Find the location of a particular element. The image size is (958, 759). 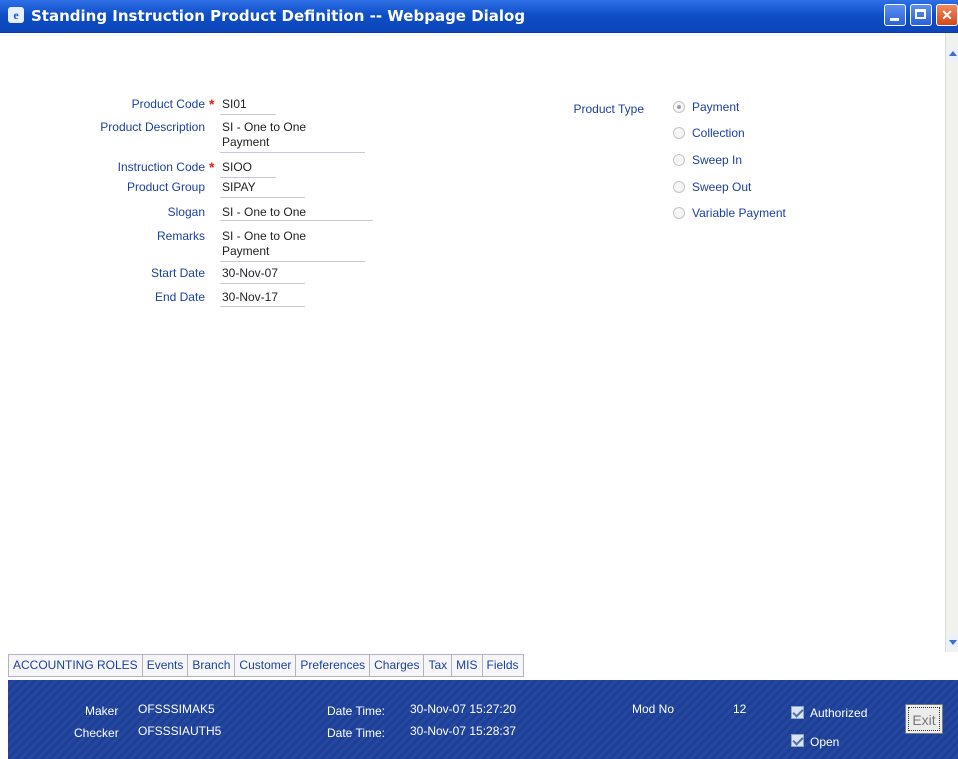

tab-accounting-roles: ACCOUNTING ROLES is located at coordinates (75, 665).